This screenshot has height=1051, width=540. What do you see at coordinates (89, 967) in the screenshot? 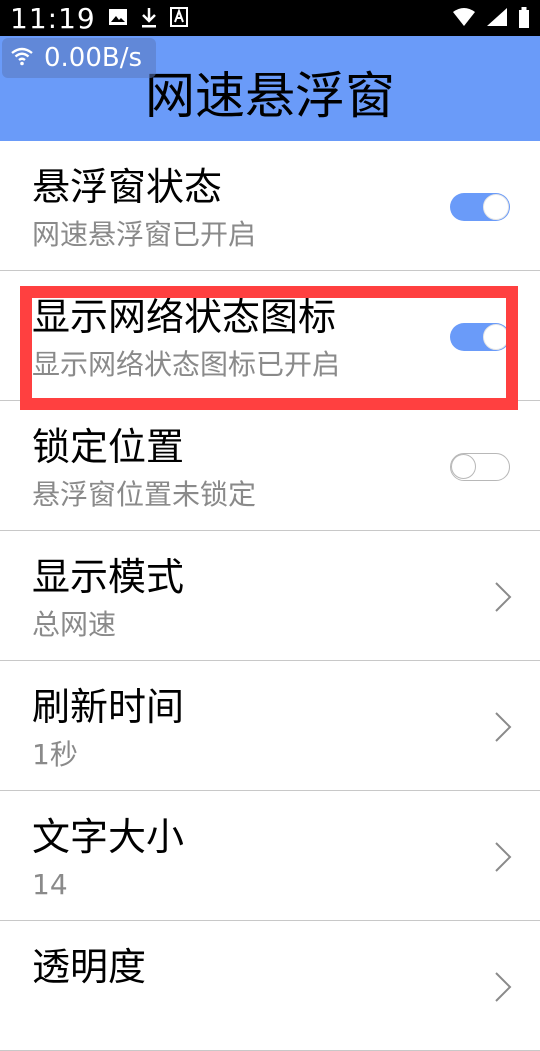
I see `setting-title: 透明度` at bounding box center [89, 967].